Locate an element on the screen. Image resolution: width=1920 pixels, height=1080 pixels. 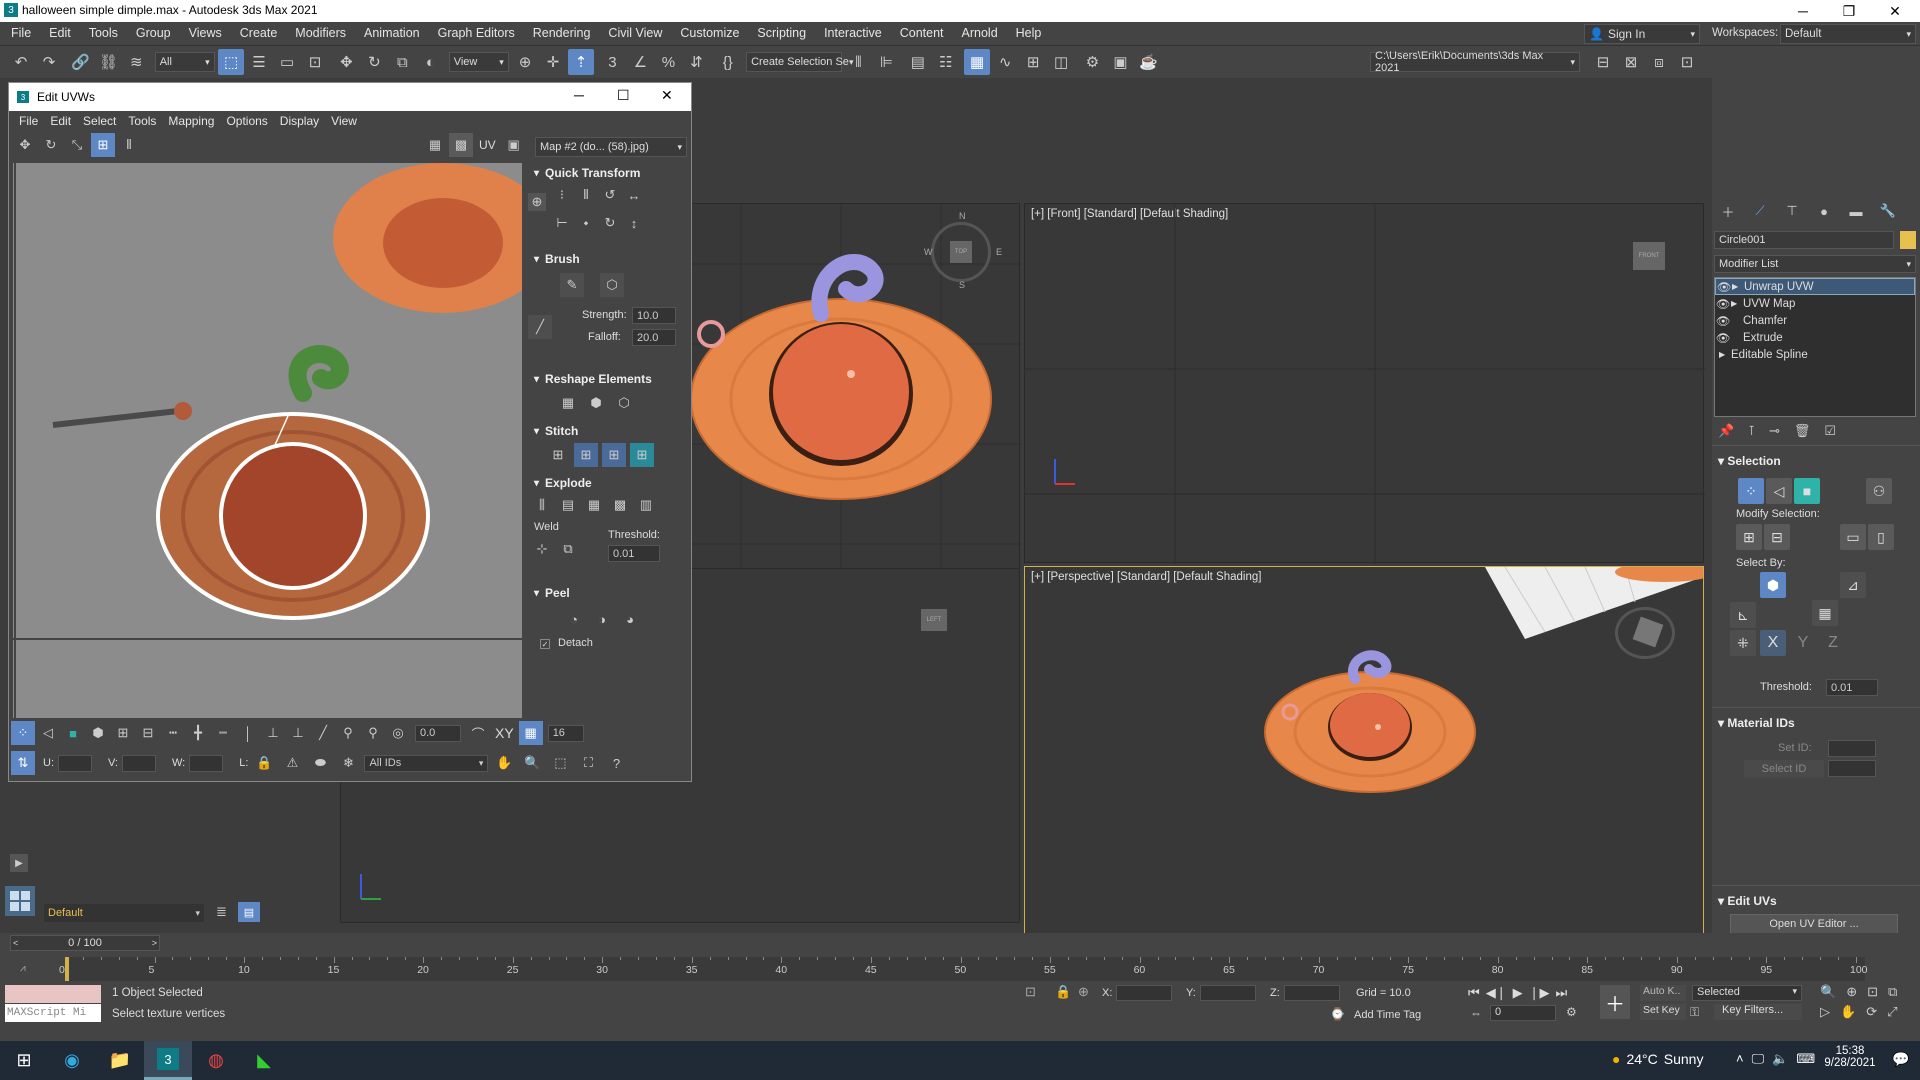
maxscript-listener-top is located at coordinates (53, 994).